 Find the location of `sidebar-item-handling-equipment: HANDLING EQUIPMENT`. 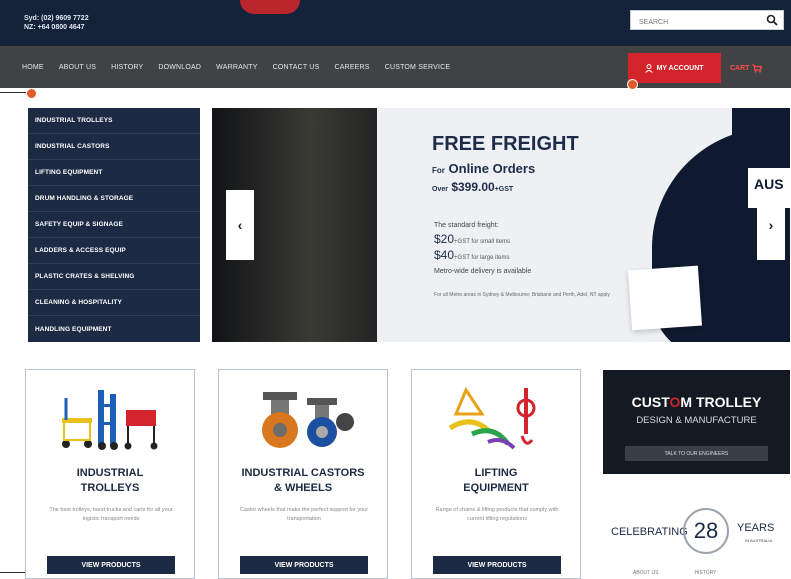

sidebar-item-handling-equipment: HANDLING EQUIPMENT is located at coordinates (114, 329).